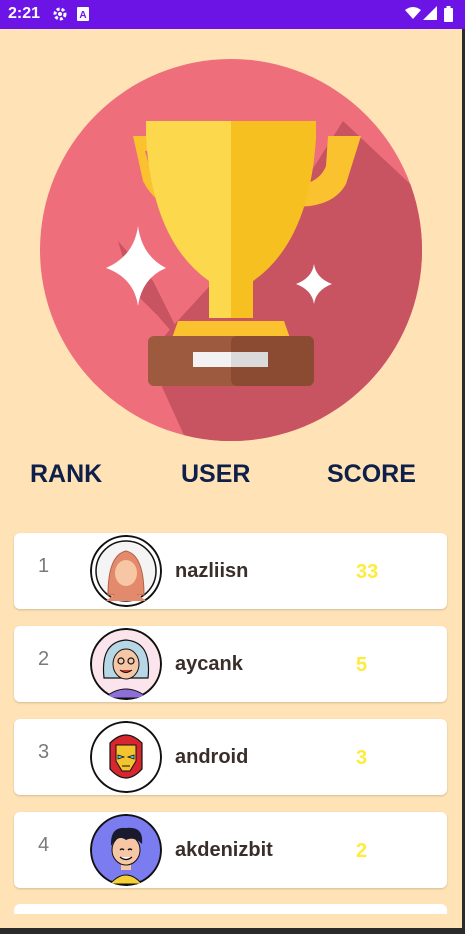 The width and height of the screenshot is (465, 934). What do you see at coordinates (126, 757) in the screenshot?
I see `ironman-avatar-icon` at bounding box center [126, 757].